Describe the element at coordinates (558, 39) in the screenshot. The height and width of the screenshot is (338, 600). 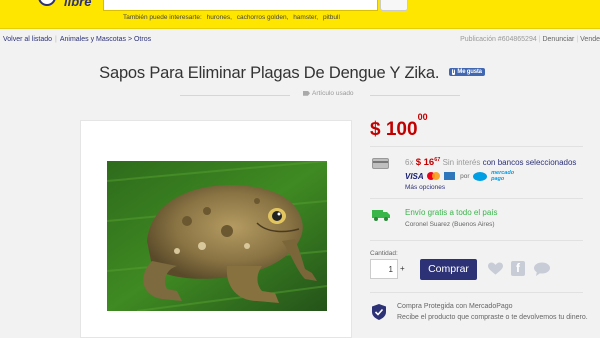
I see `report-link: Denunciar` at that location.